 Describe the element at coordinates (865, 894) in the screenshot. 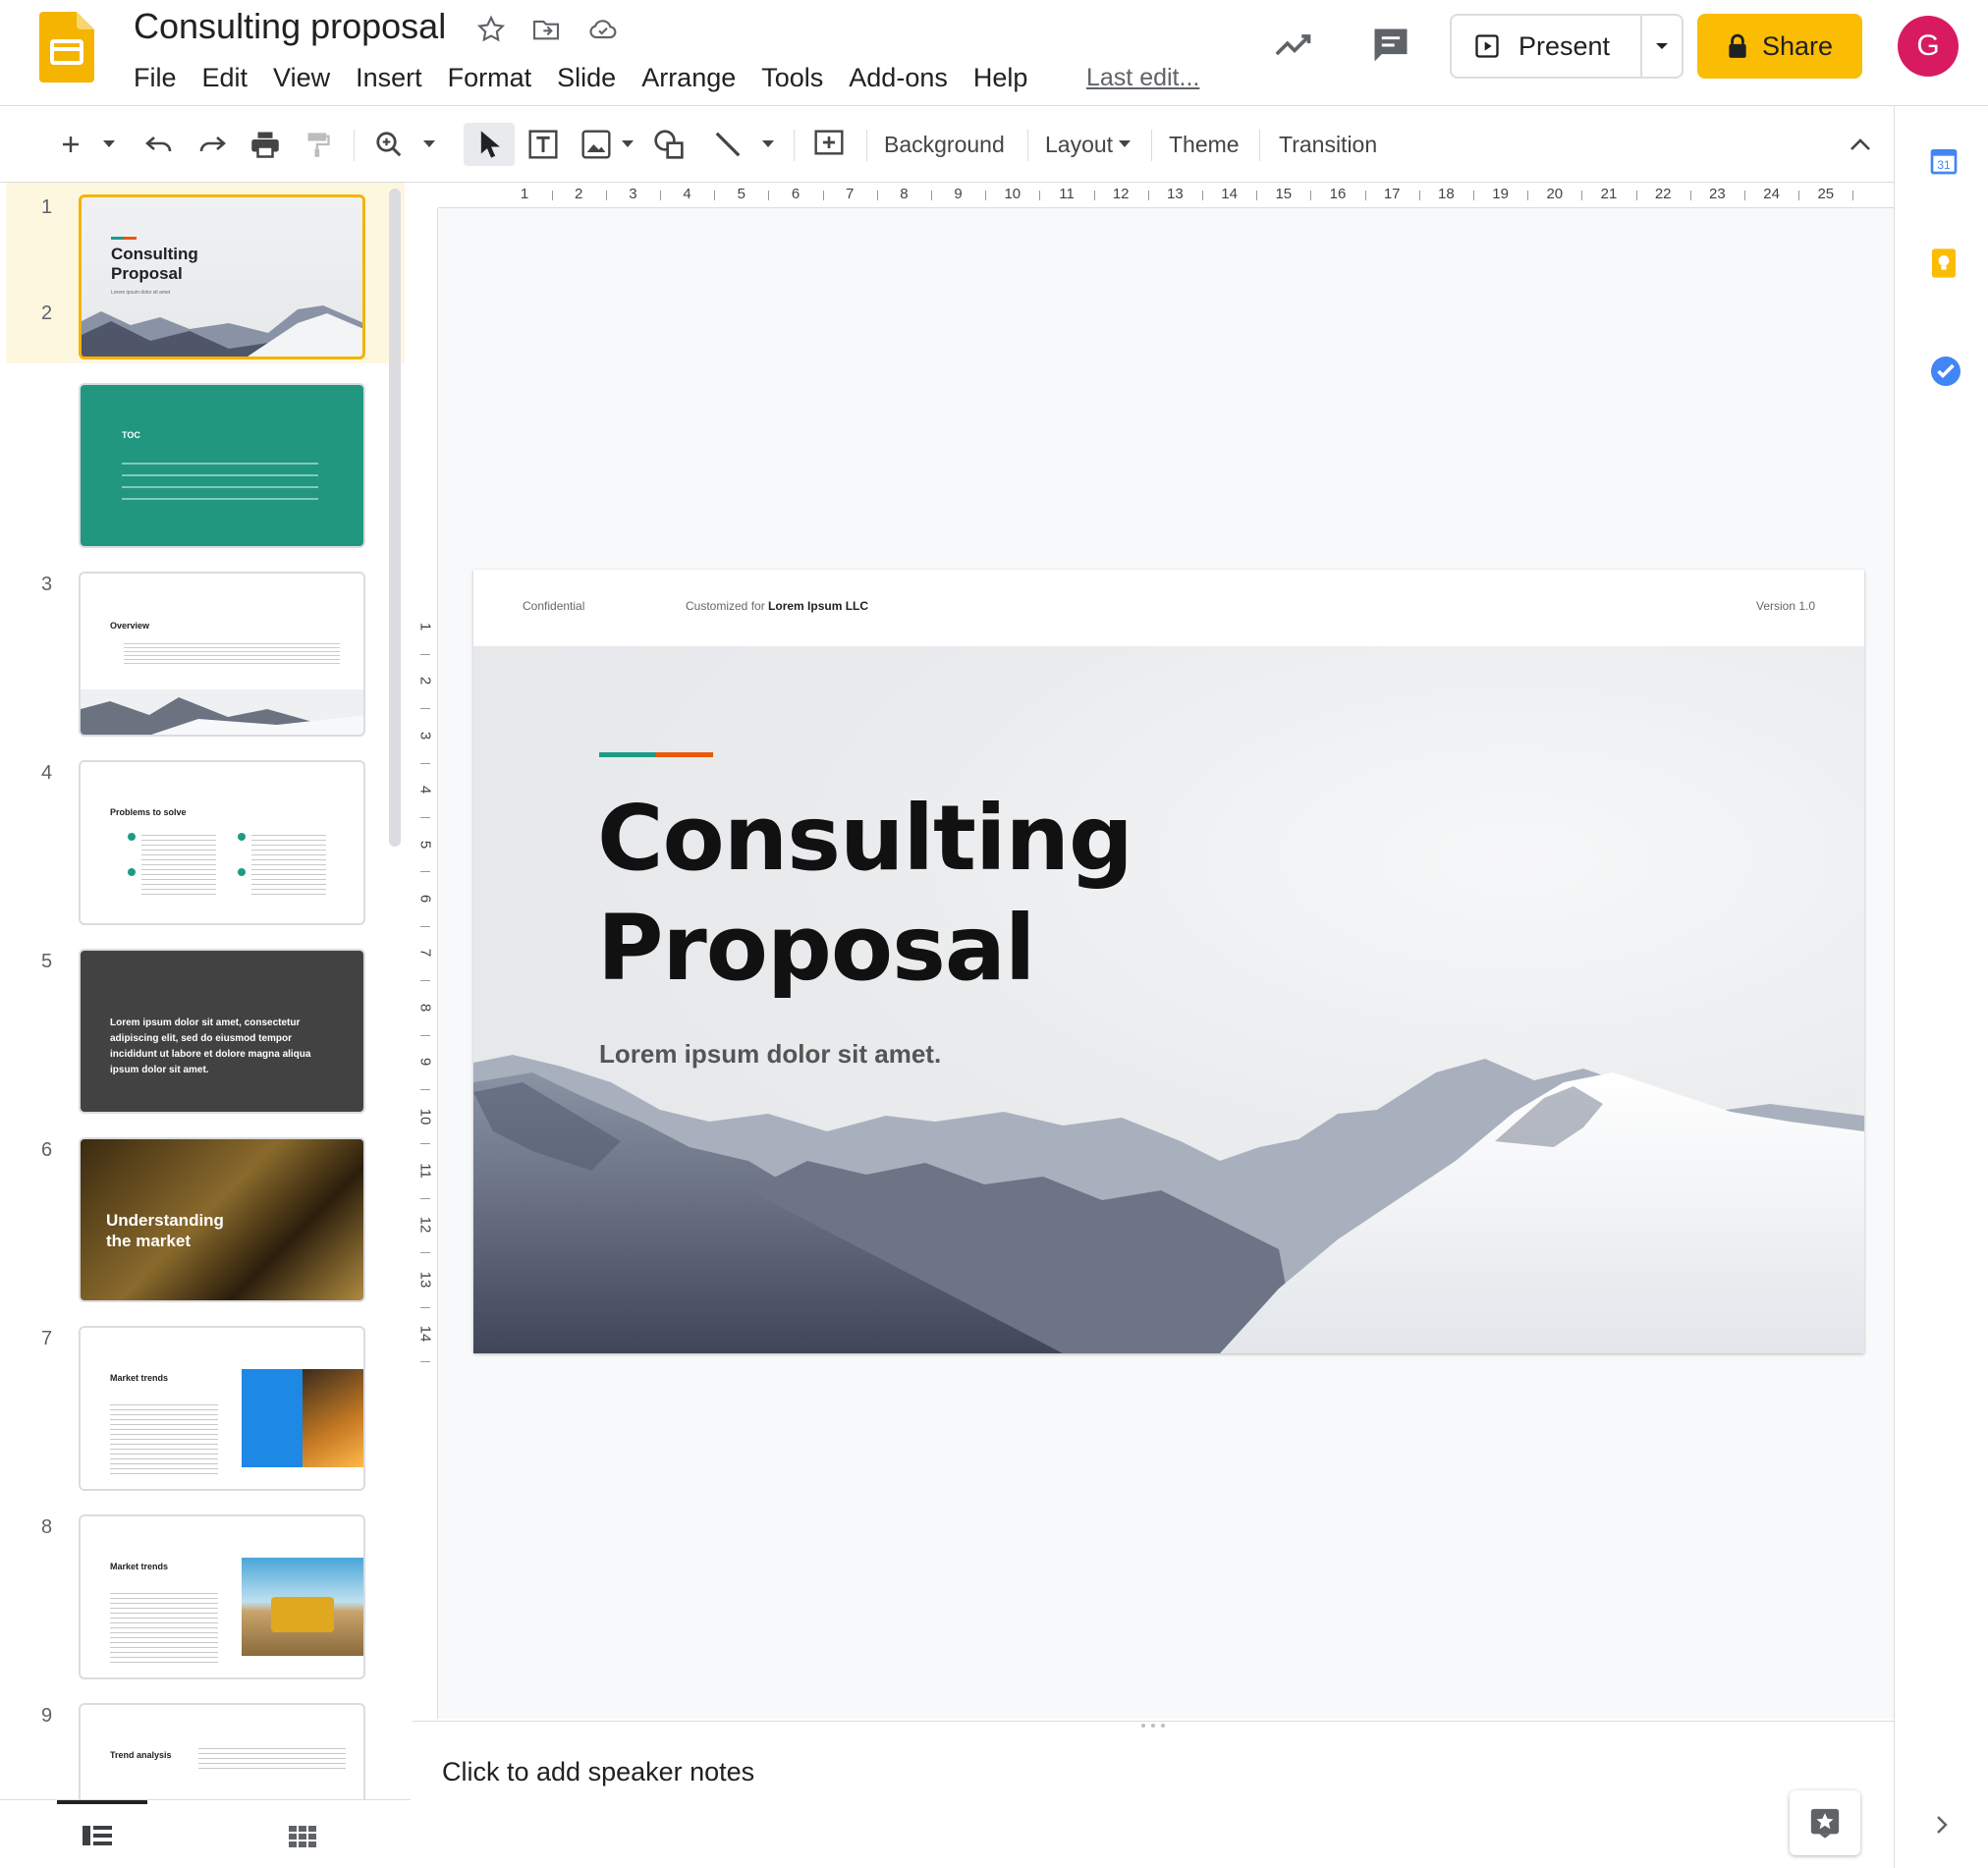

I see `slide-title: Consulting Proposal` at that location.